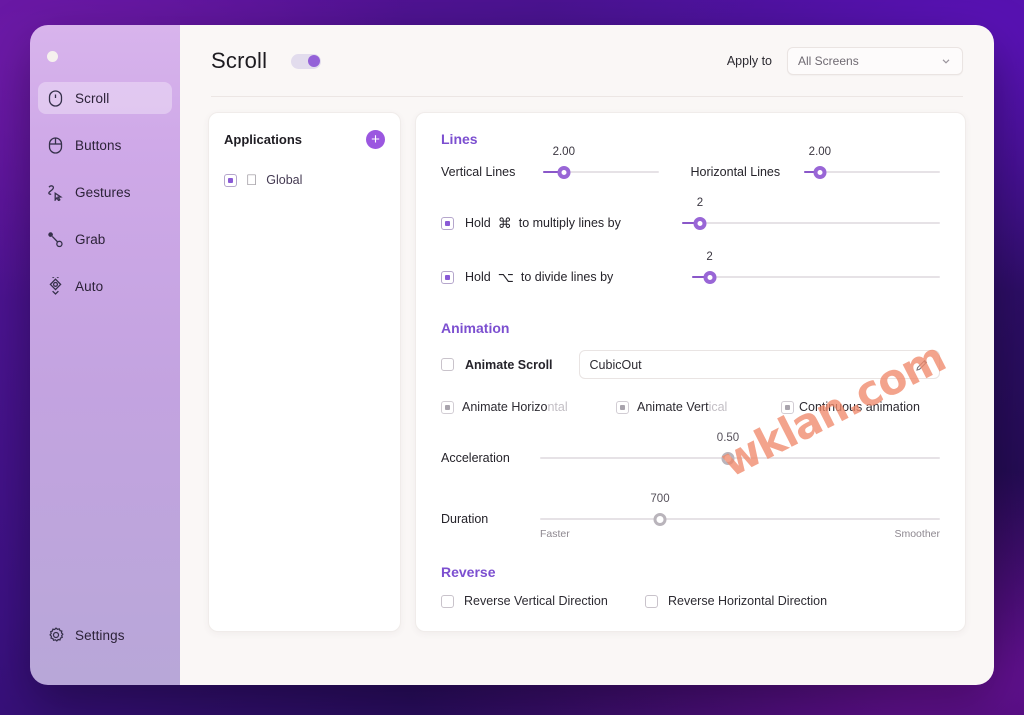  Describe the element at coordinates (700, 203) in the screenshot. I see `multiply-lines-value: 2` at that location.